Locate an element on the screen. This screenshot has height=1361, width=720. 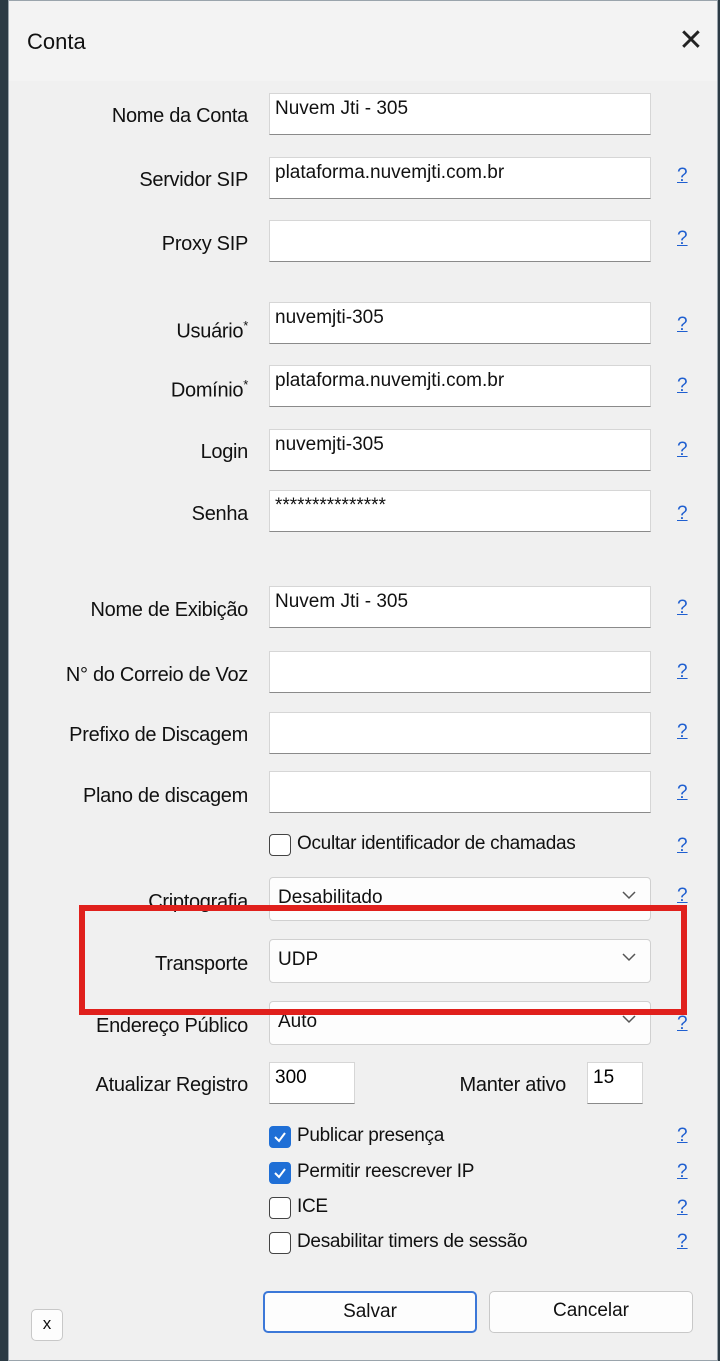
help-link-login: ? is located at coordinates (682, 450).